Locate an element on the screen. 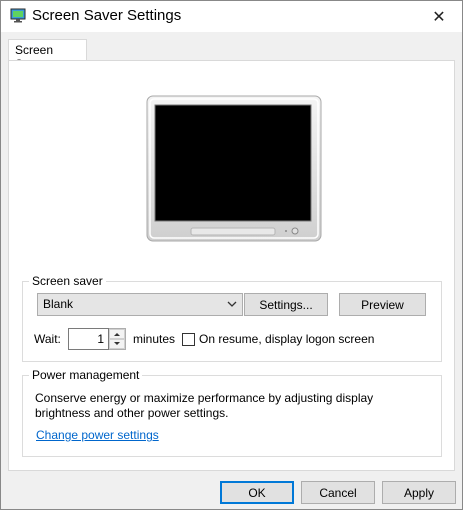 The image size is (463, 510). change-power-settings-link: Change power settings is located at coordinates (97, 435).